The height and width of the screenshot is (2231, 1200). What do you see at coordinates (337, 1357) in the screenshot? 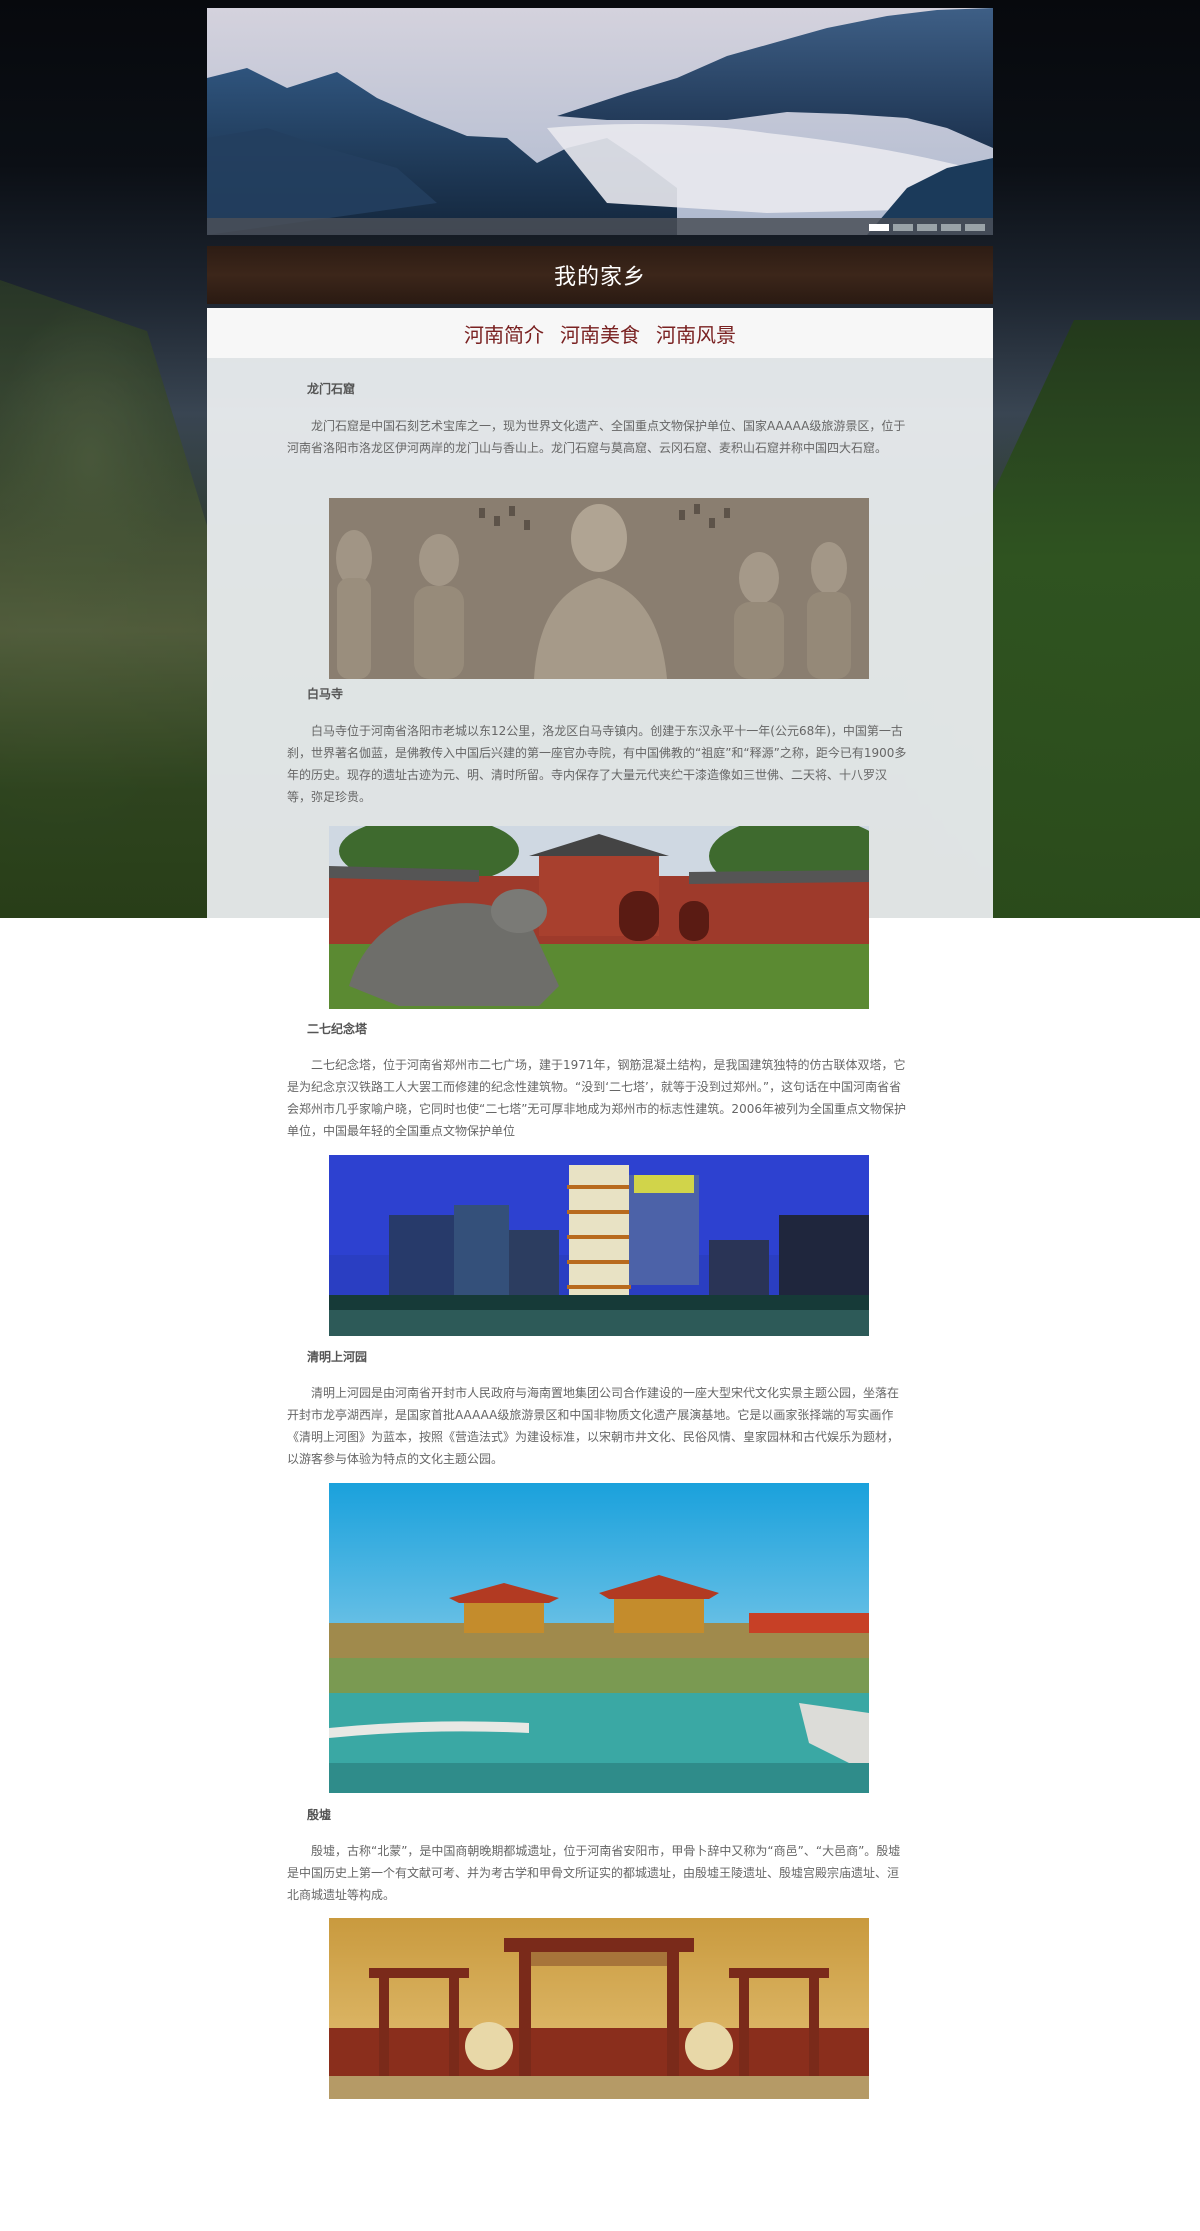
I see `section-heading: 清明上河园` at bounding box center [337, 1357].